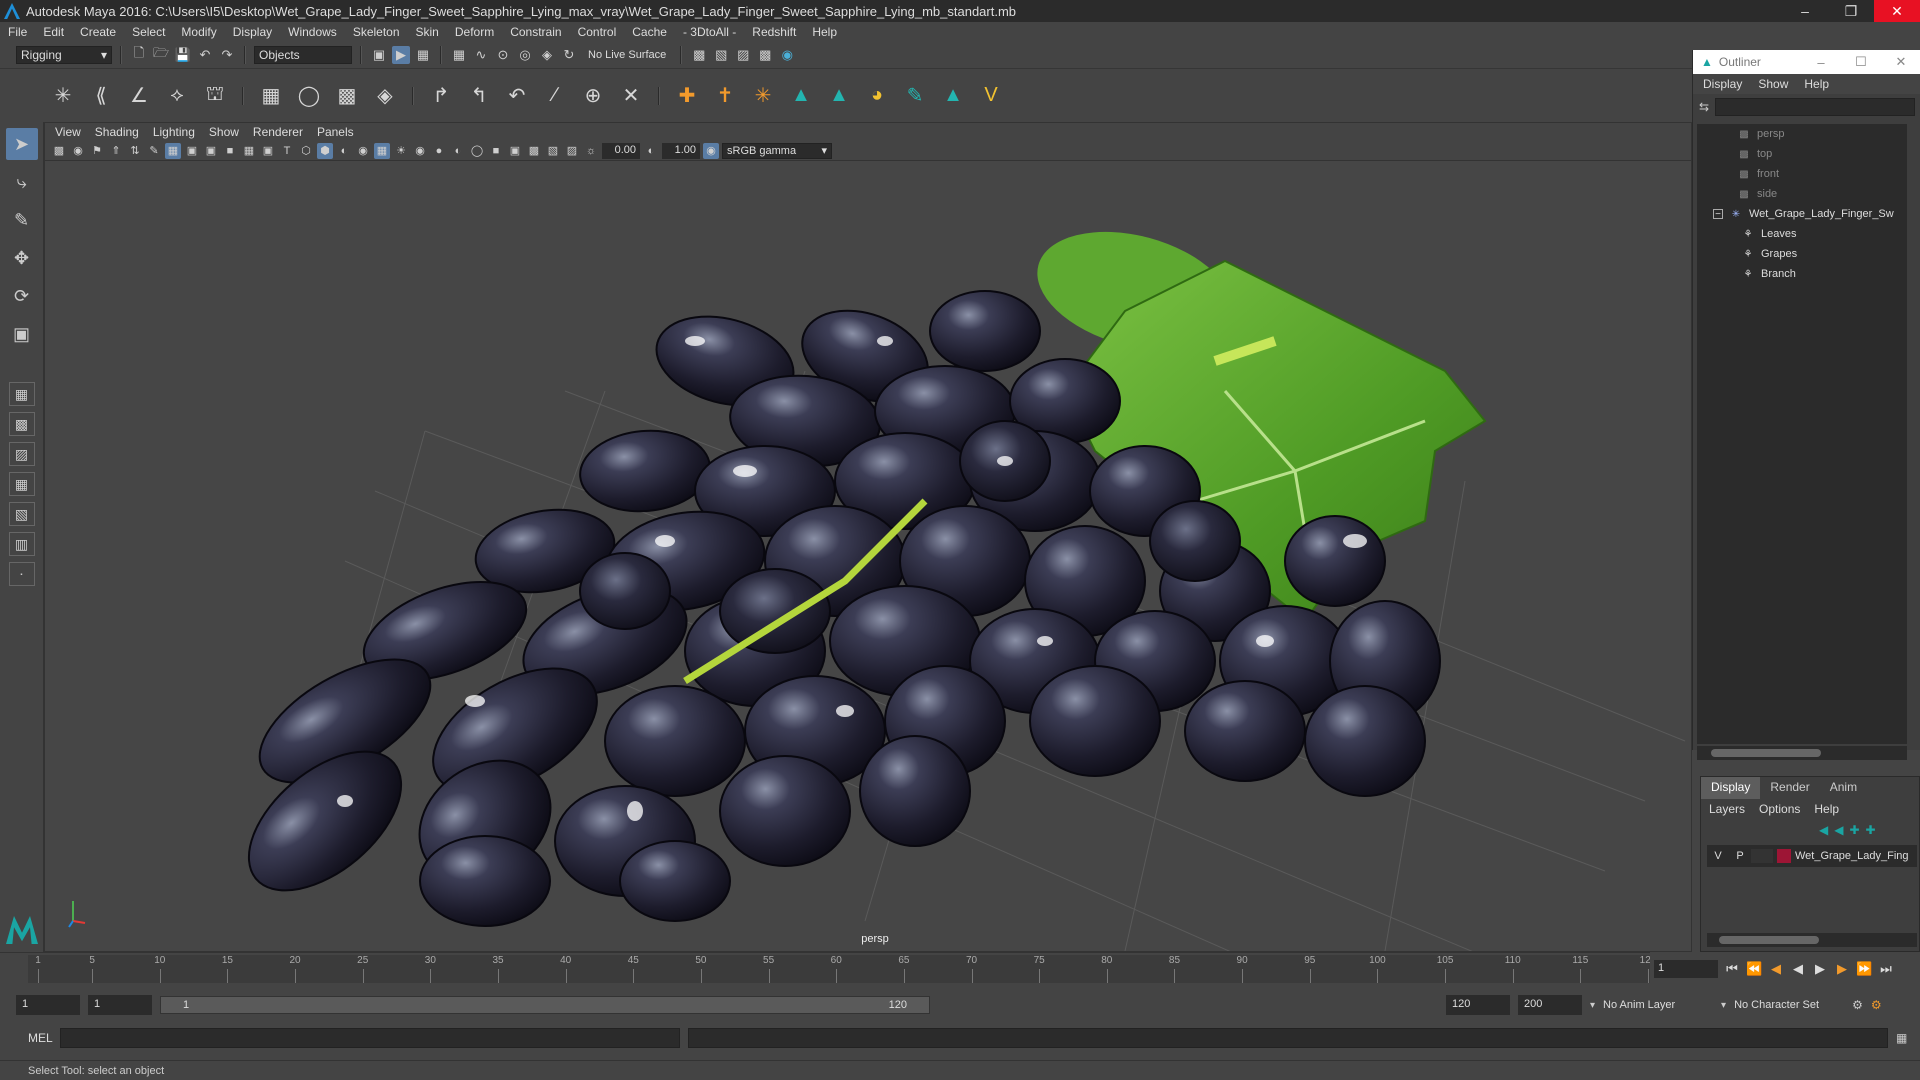 The height and width of the screenshot is (1080, 1920). Describe the element at coordinates (1732, 969) in the screenshot. I see `go-to-start-icon: ⏮` at that location.